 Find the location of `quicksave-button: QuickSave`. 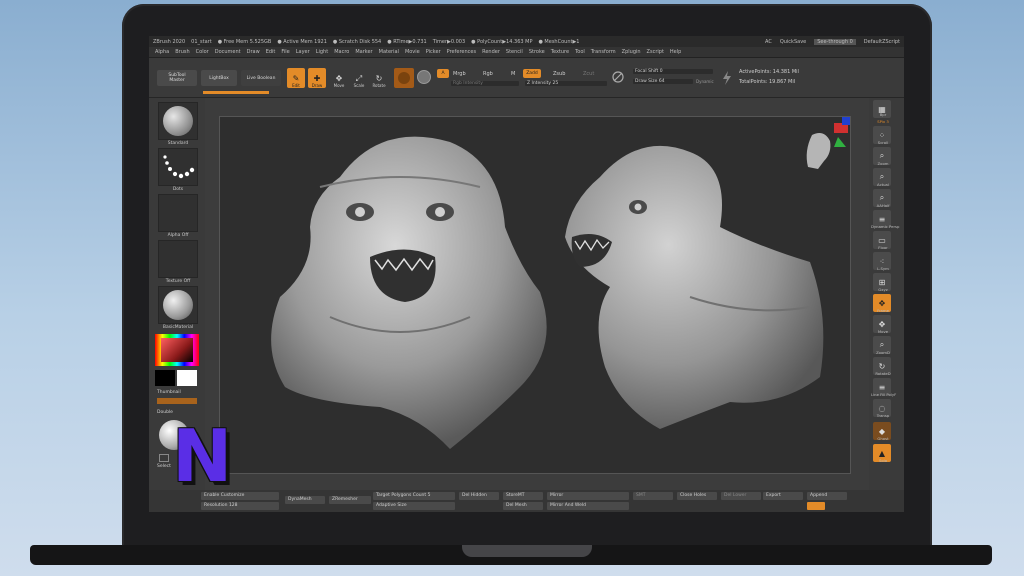

quicksave-button: QuickSave is located at coordinates (793, 42).